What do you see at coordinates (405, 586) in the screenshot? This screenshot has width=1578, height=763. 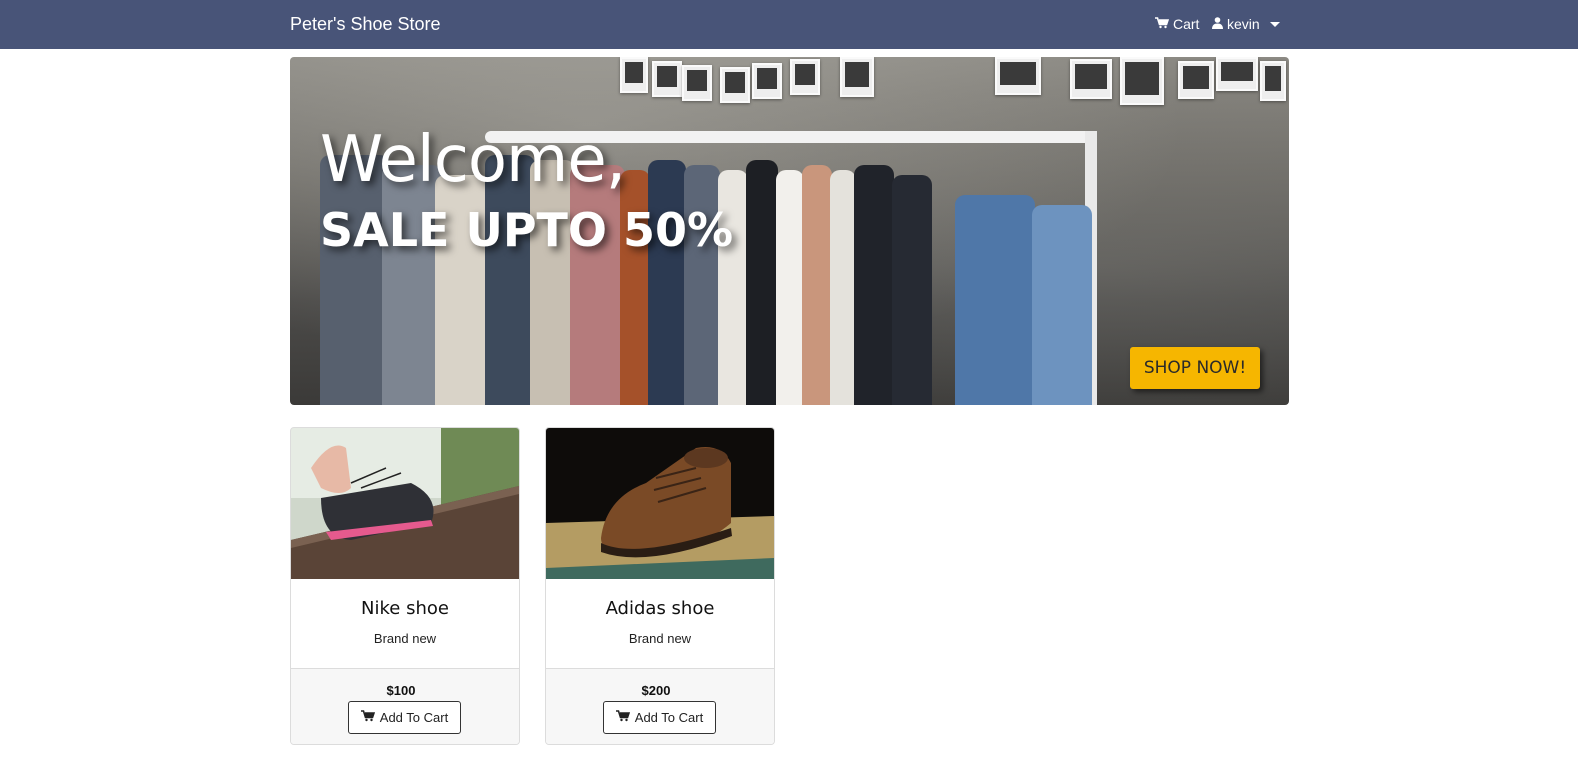 I see `product-card: Nike shoe Brand new $100 Add To Cart` at bounding box center [405, 586].